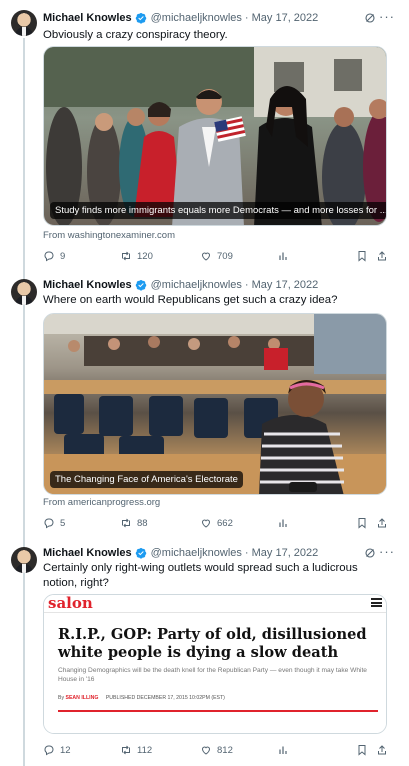 The width and height of the screenshot is (409, 766). I want to click on tweet-actions: 9 120 709, so click(216, 257).